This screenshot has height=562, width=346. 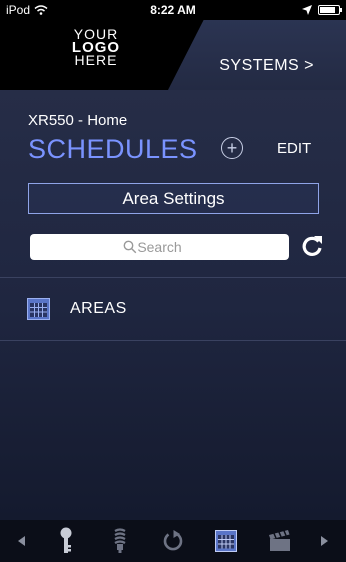 What do you see at coordinates (307, 10) in the screenshot?
I see `location-arrow-icon` at bounding box center [307, 10].